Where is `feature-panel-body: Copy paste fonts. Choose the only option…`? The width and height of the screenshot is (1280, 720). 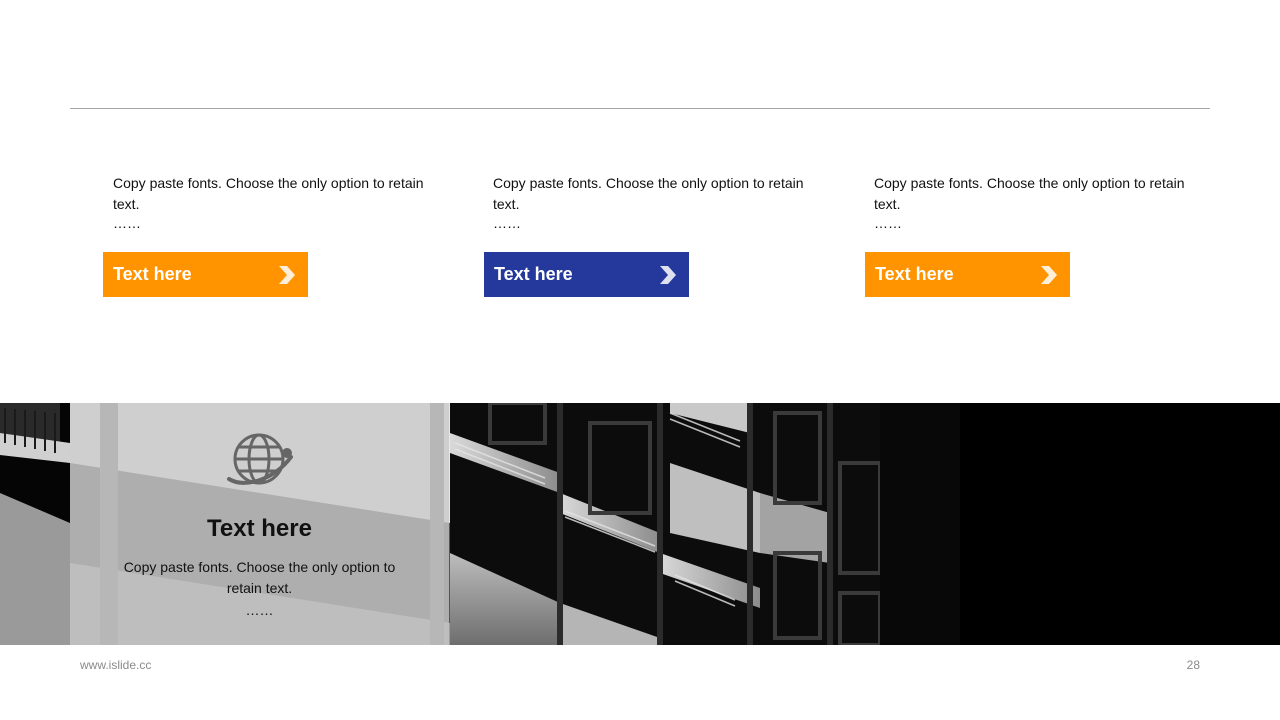 feature-panel-body: Copy paste fonts. Choose the only option… is located at coordinates (259, 589).